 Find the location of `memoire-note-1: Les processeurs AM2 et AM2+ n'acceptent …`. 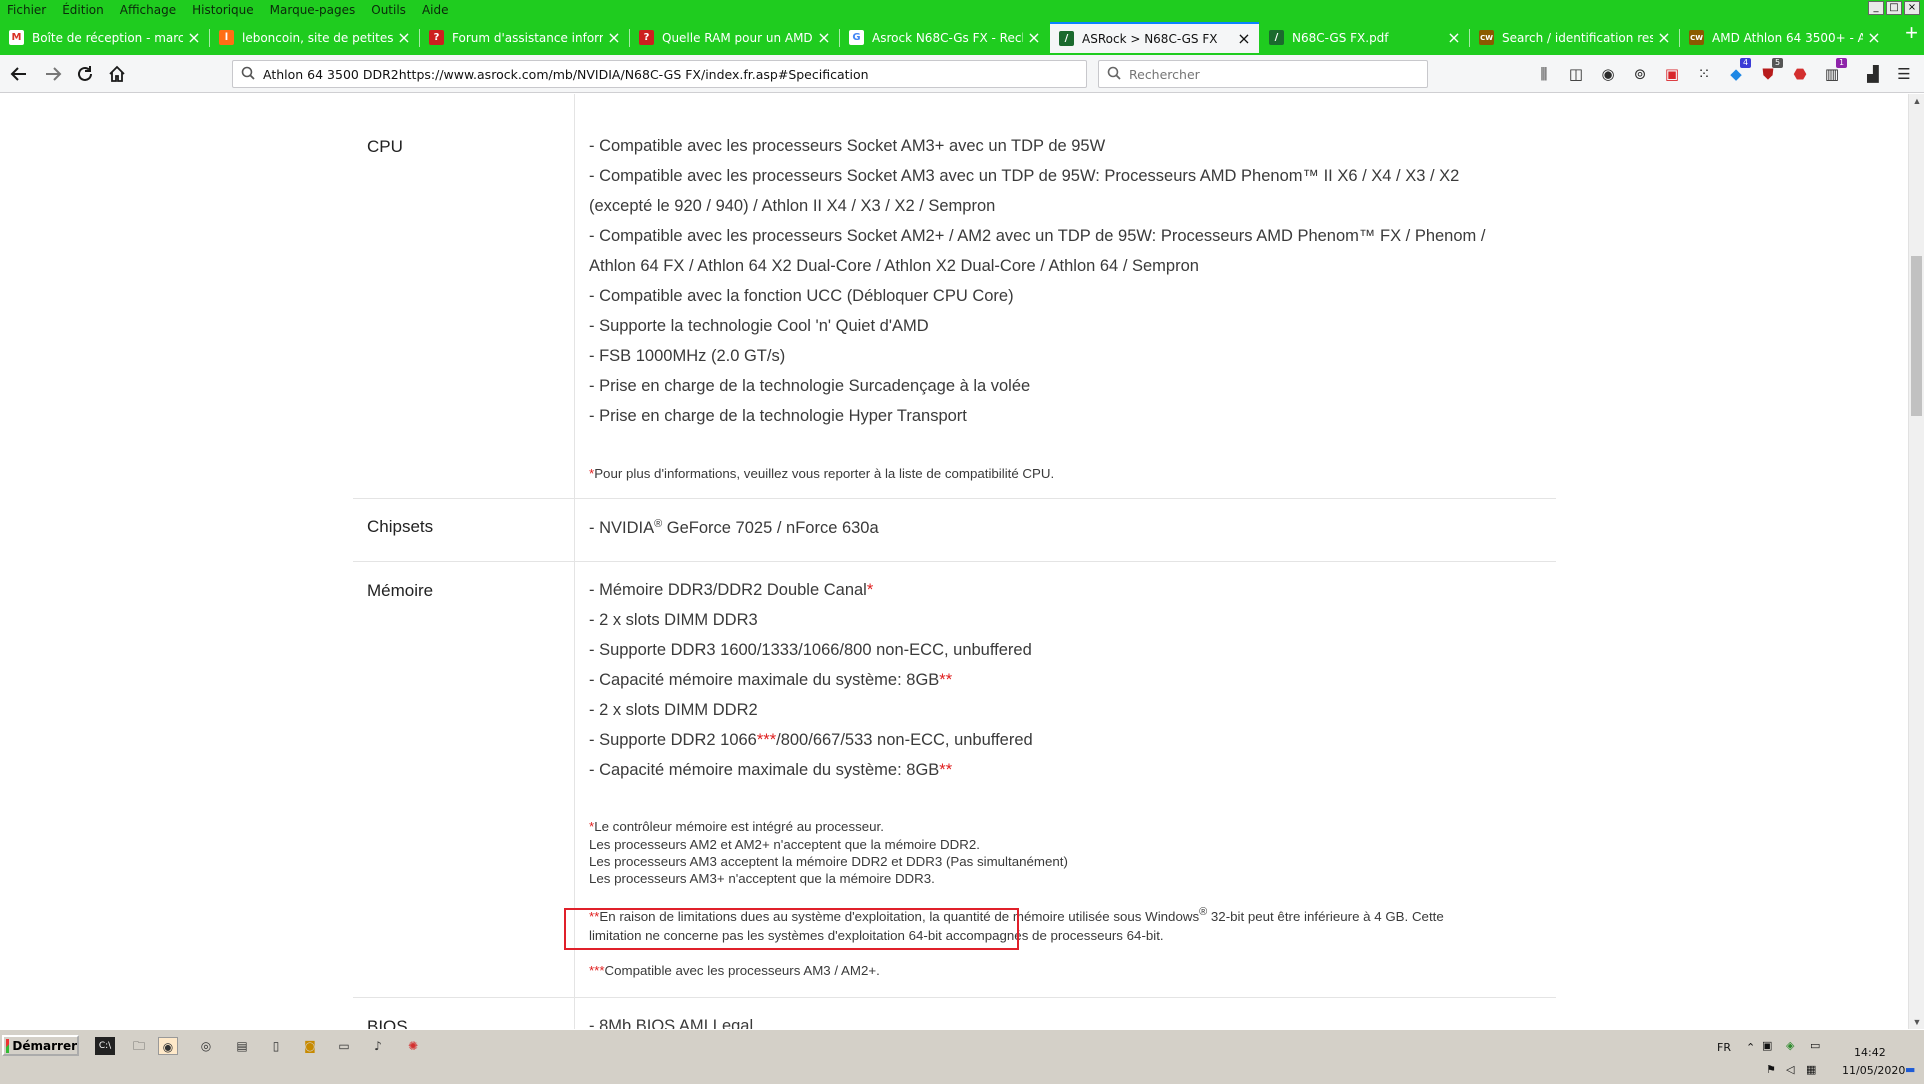

memoire-note-1: Les processeurs AM2 et AM2+ n'acceptent … is located at coordinates (784, 844).